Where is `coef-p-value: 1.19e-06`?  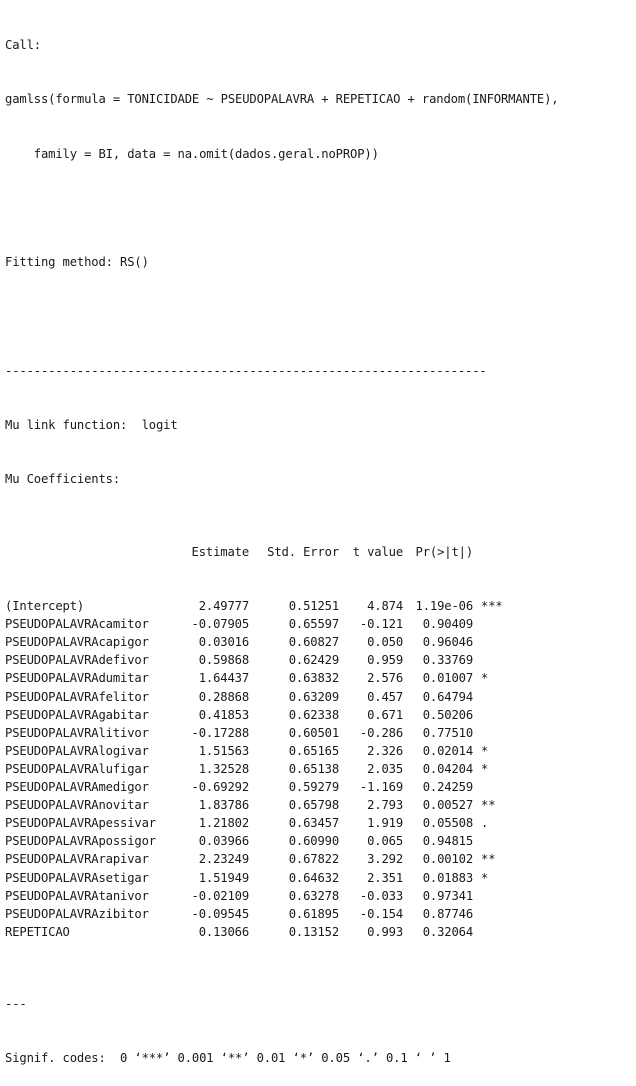
coef-p-value: 1.19e-06 is located at coordinates (444, 606).